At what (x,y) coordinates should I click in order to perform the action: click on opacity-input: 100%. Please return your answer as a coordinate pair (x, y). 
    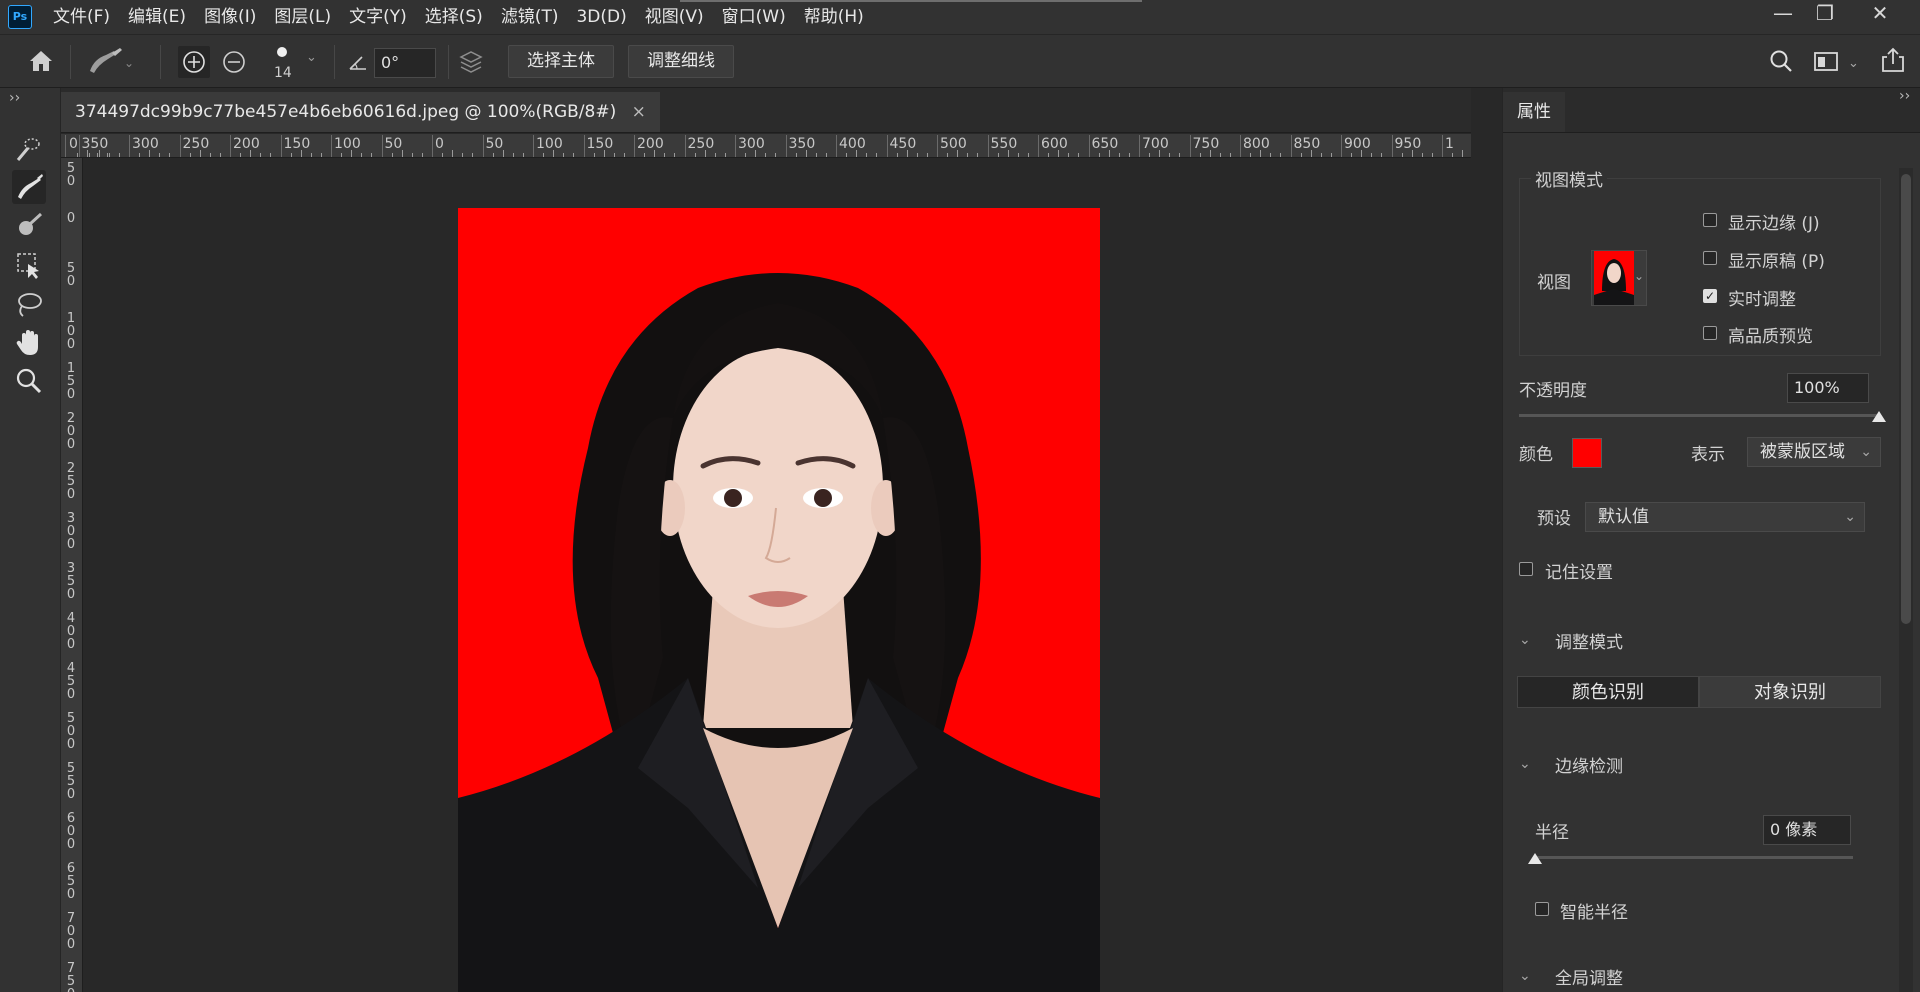
    Looking at the image, I should click on (1828, 388).